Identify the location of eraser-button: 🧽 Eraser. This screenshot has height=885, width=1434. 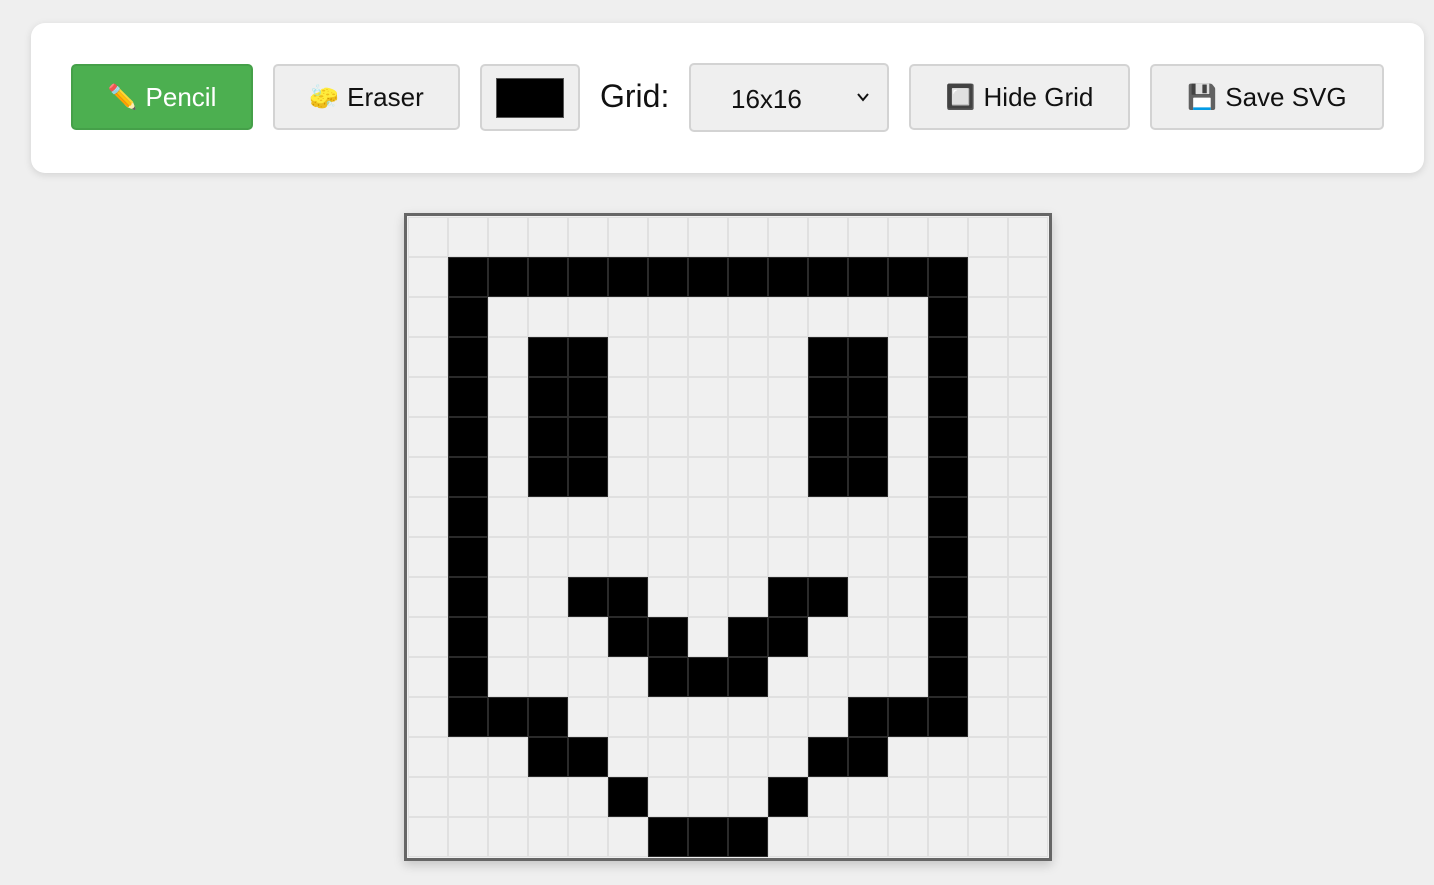
(366, 97).